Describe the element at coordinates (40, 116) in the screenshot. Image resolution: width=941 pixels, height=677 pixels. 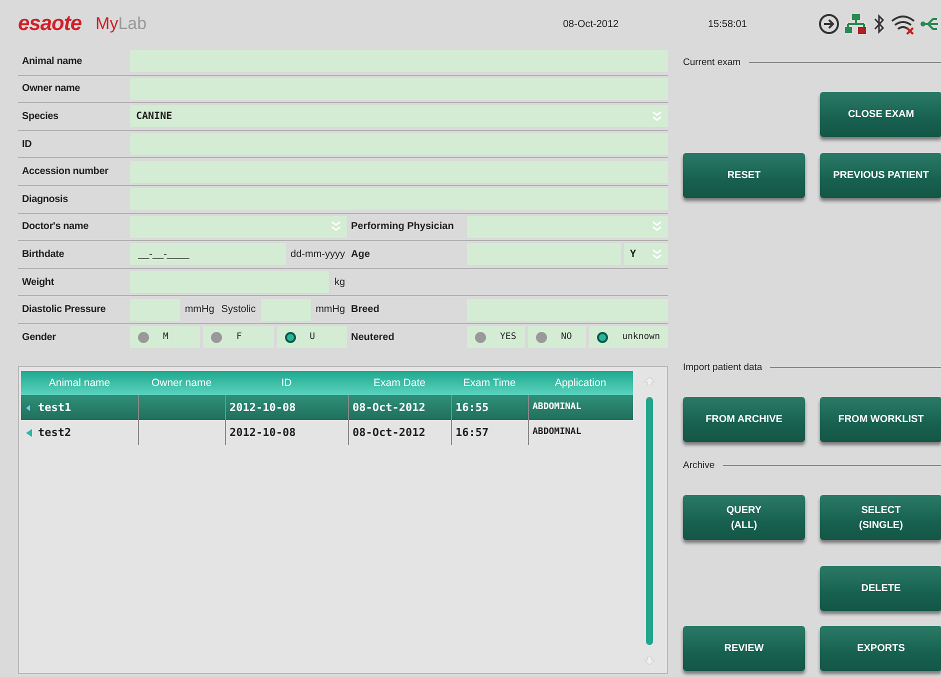
I see `field-label: Species` at that location.